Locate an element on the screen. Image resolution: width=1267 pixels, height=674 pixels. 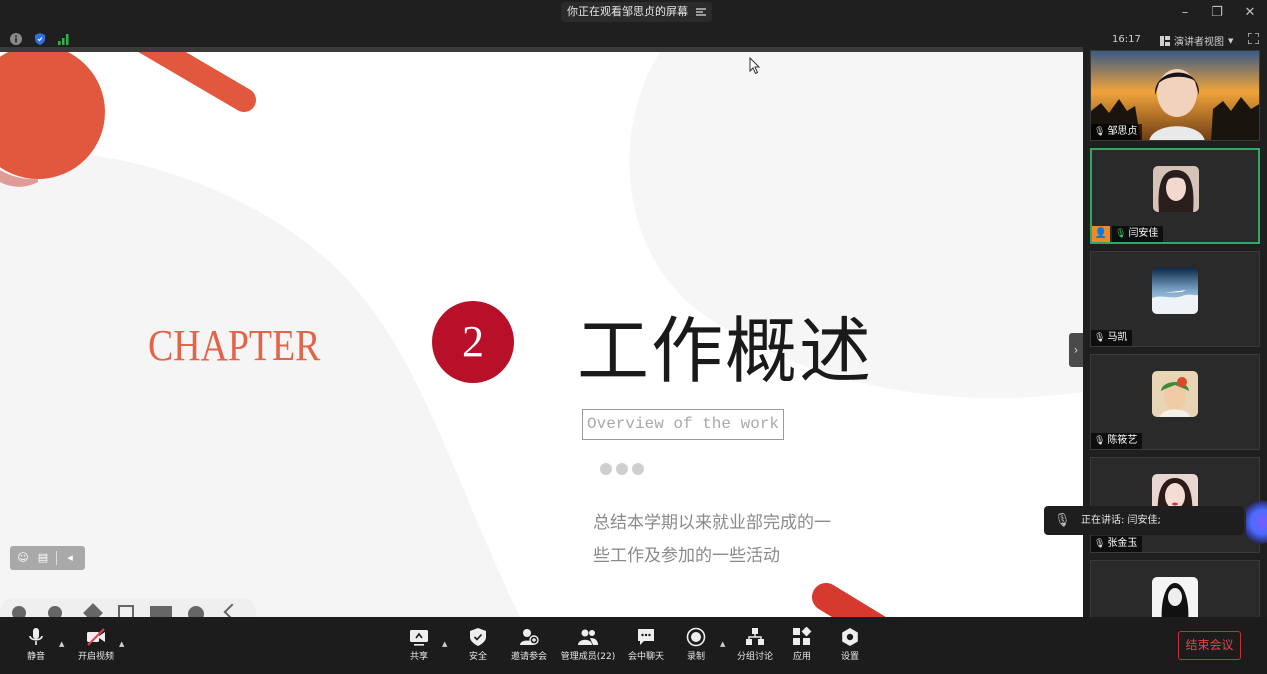
arrow-tool-icon is located at coordinates (19, 611).